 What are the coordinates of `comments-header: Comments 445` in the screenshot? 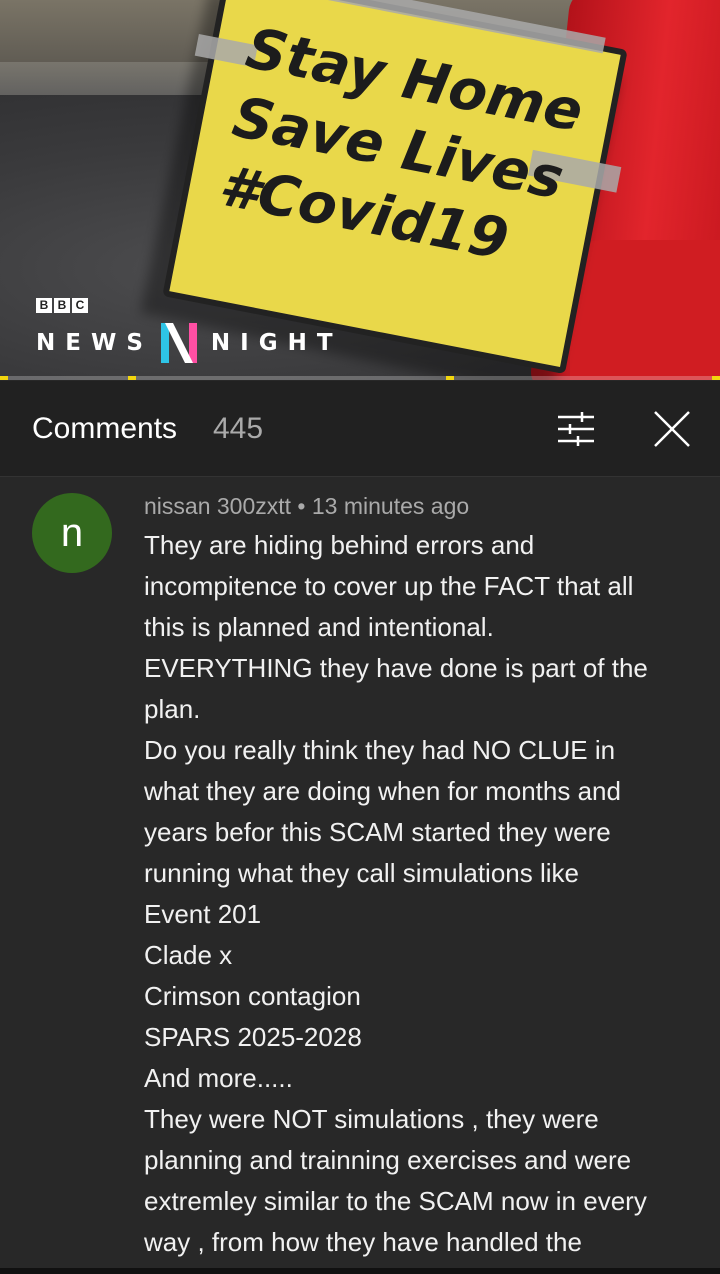 It's located at (360, 429).